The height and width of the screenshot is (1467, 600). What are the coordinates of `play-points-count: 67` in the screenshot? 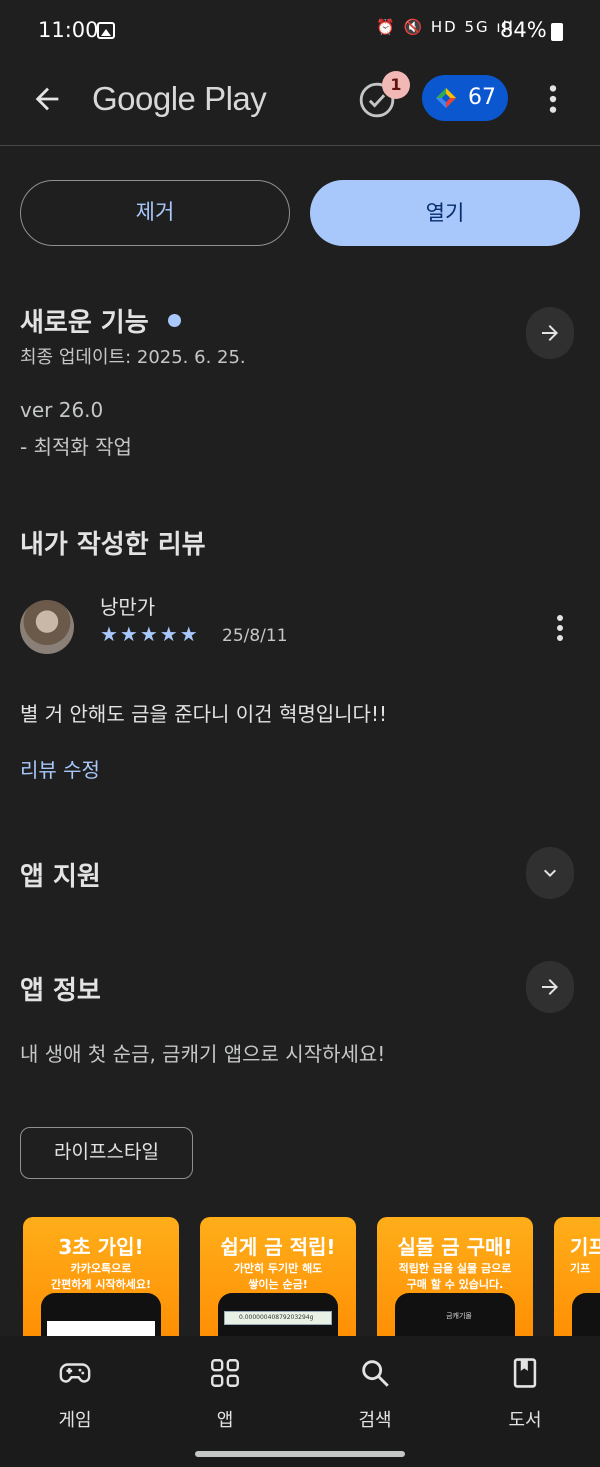 It's located at (482, 97).